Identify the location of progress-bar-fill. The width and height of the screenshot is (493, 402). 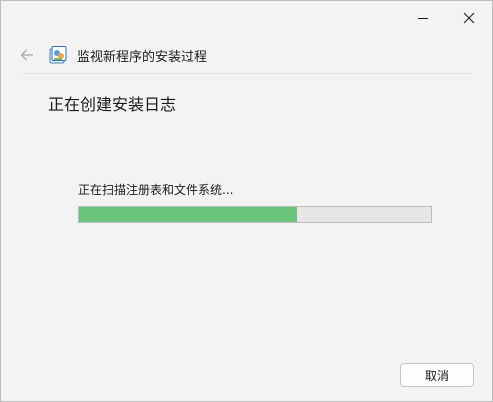
(188, 214).